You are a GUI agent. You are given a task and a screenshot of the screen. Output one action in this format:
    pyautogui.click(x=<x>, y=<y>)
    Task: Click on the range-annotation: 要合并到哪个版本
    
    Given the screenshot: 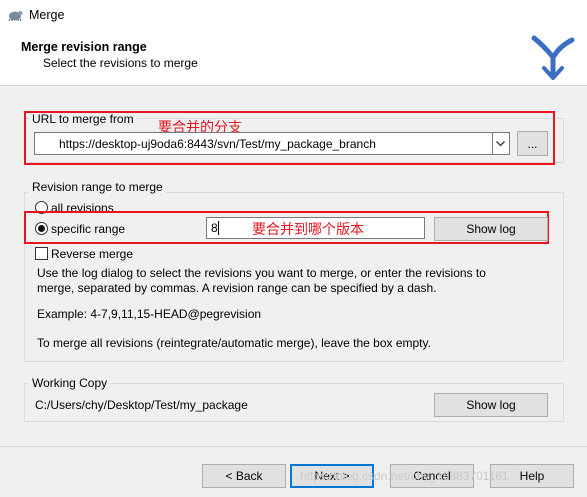 What is the action you would take?
    pyautogui.click(x=308, y=229)
    